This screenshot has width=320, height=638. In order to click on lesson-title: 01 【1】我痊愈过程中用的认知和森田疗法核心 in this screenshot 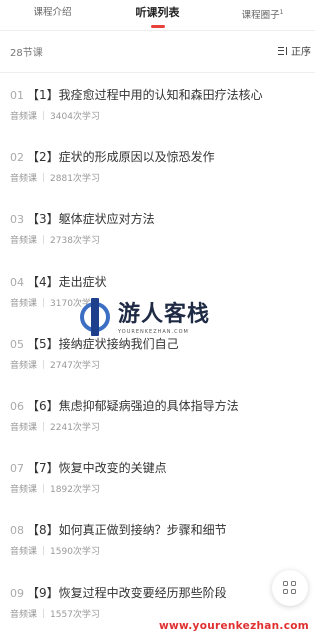, I will do `click(136, 94)`.